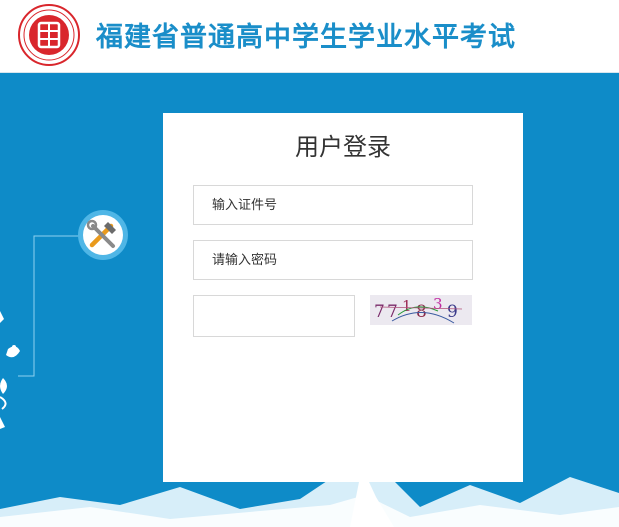  What do you see at coordinates (274, 316) in the screenshot?
I see `captcha-input` at bounding box center [274, 316].